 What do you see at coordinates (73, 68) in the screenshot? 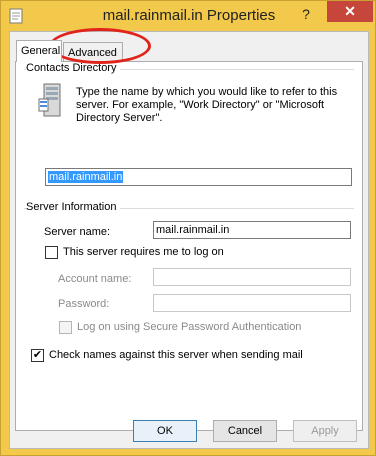
I see `contacts-directory-heading: Contacts Directory` at bounding box center [73, 68].